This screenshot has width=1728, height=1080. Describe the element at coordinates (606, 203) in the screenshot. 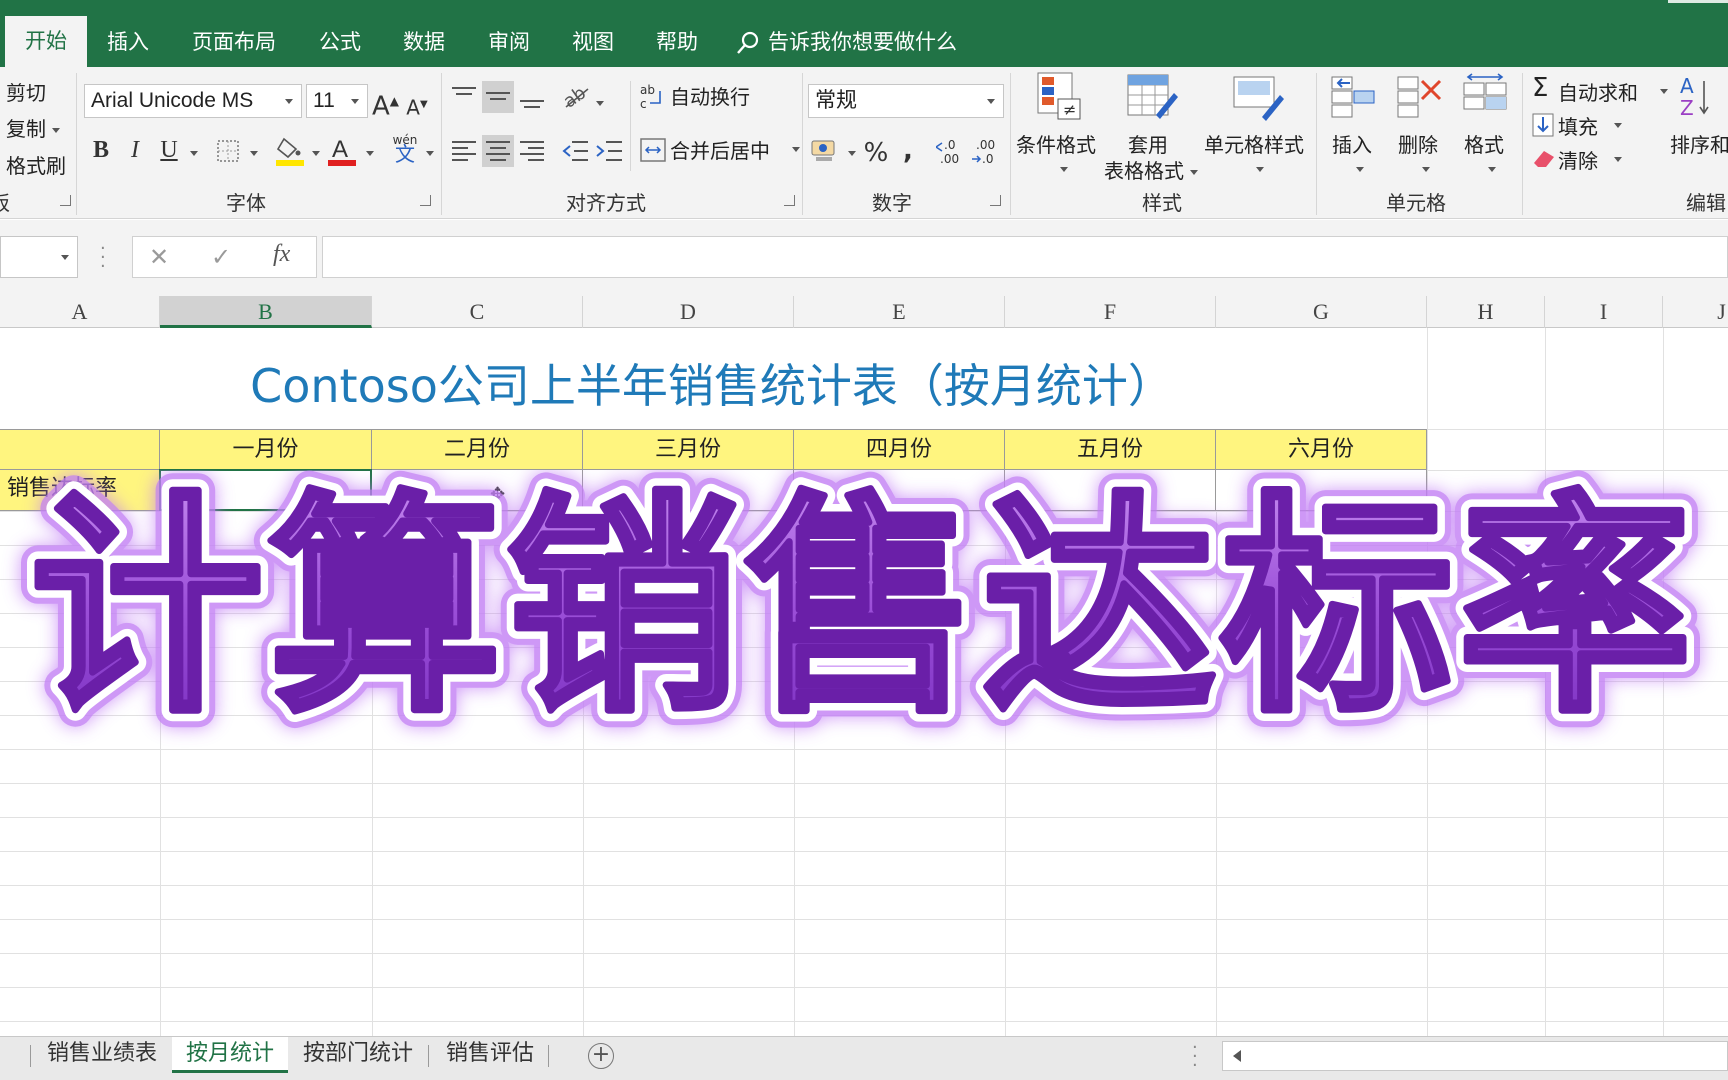

I see `alignment-group-label: 对齐方式` at that location.